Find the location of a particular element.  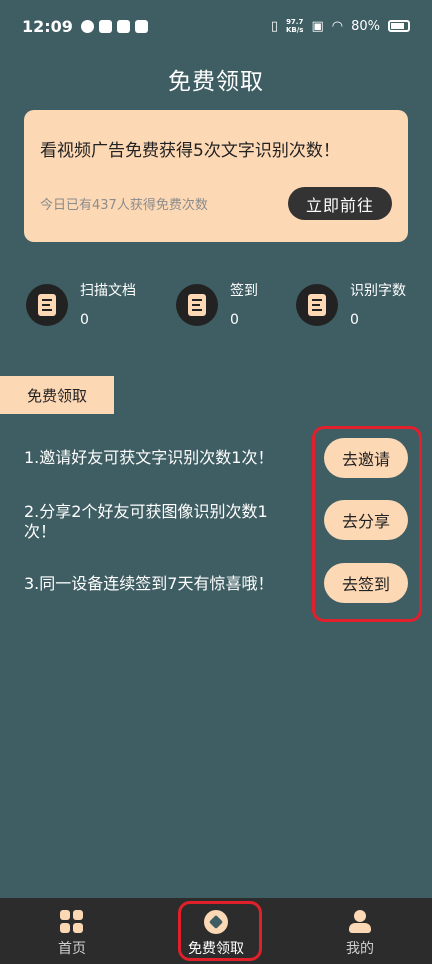

network-speed-unit: KB/s is located at coordinates (294, 30).